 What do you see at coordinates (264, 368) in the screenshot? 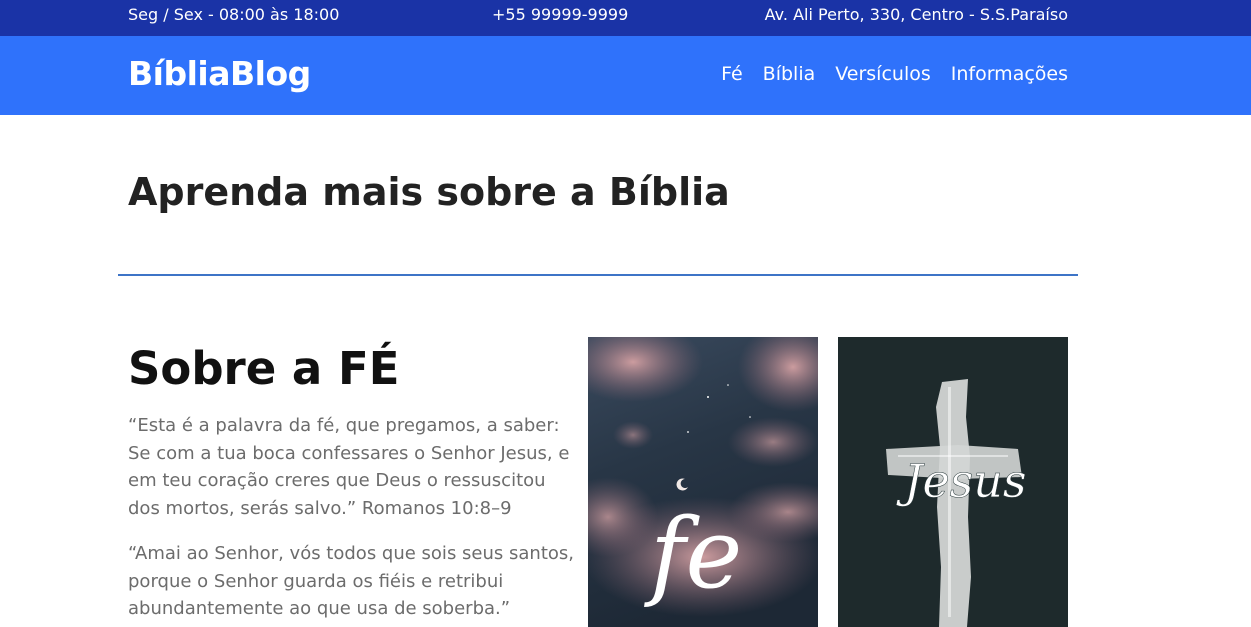
I see `section-title: Sobre a FÉ` at bounding box center [264, 368].